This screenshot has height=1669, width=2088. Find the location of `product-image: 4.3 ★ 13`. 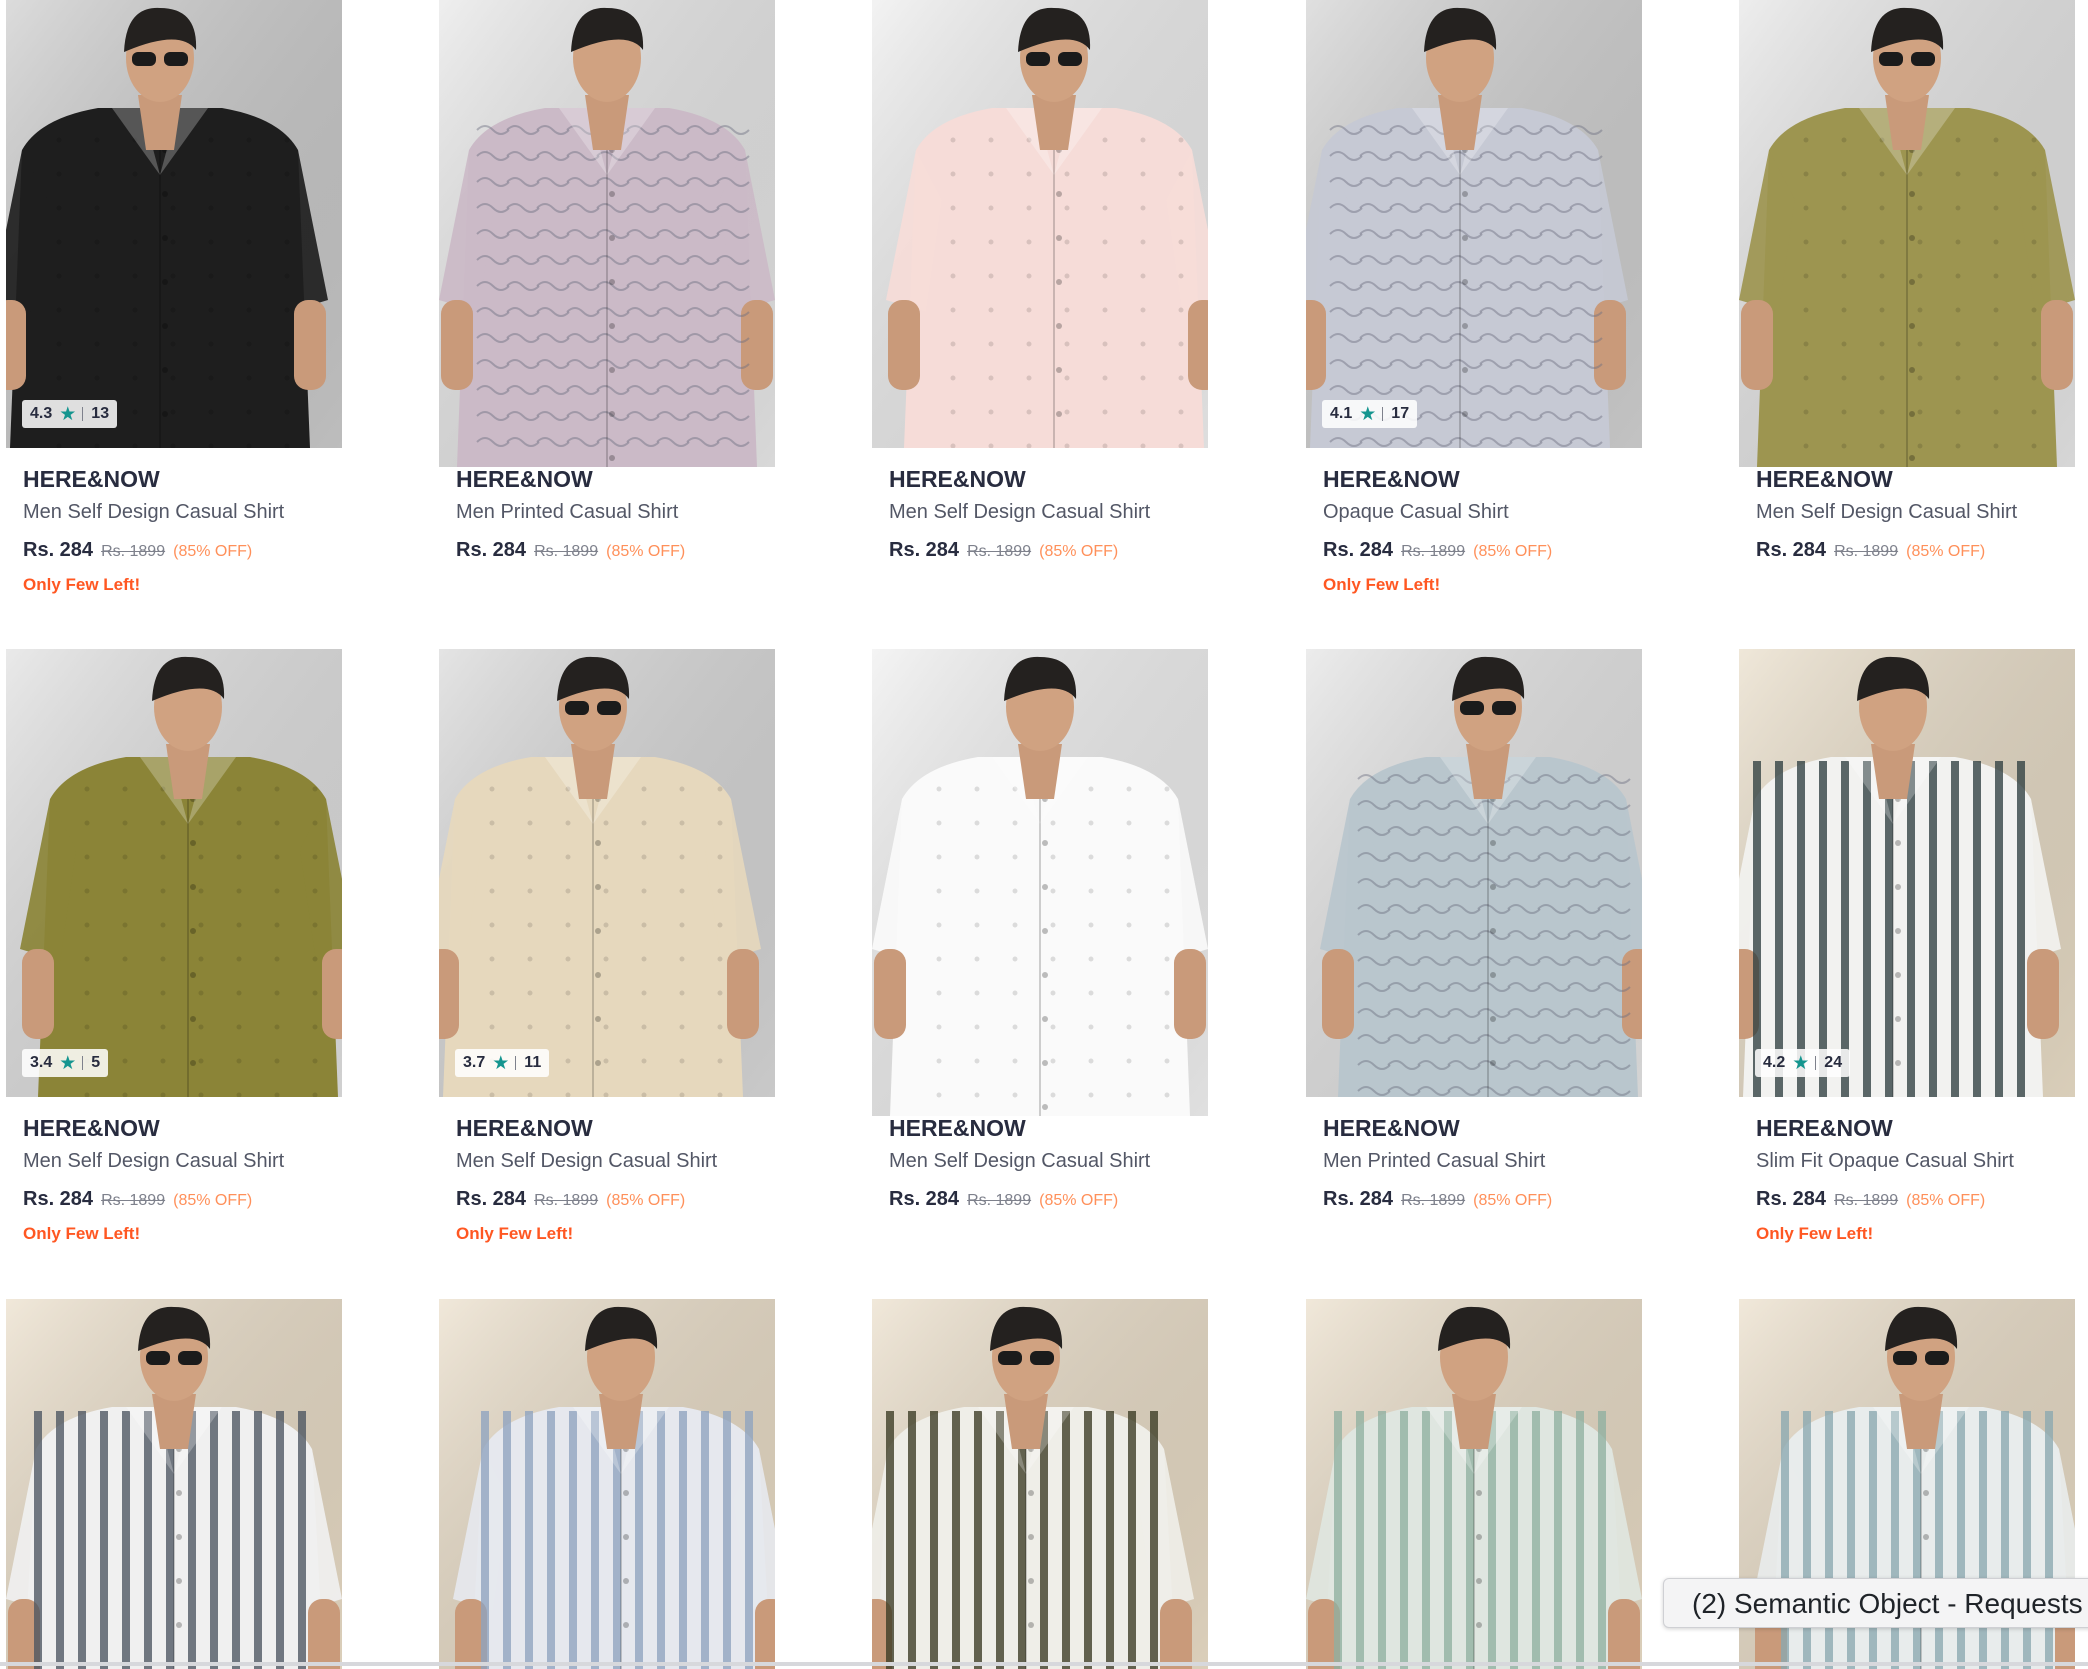

product-image: 4.3 ★ 13 is located at coordinates (174, 224).